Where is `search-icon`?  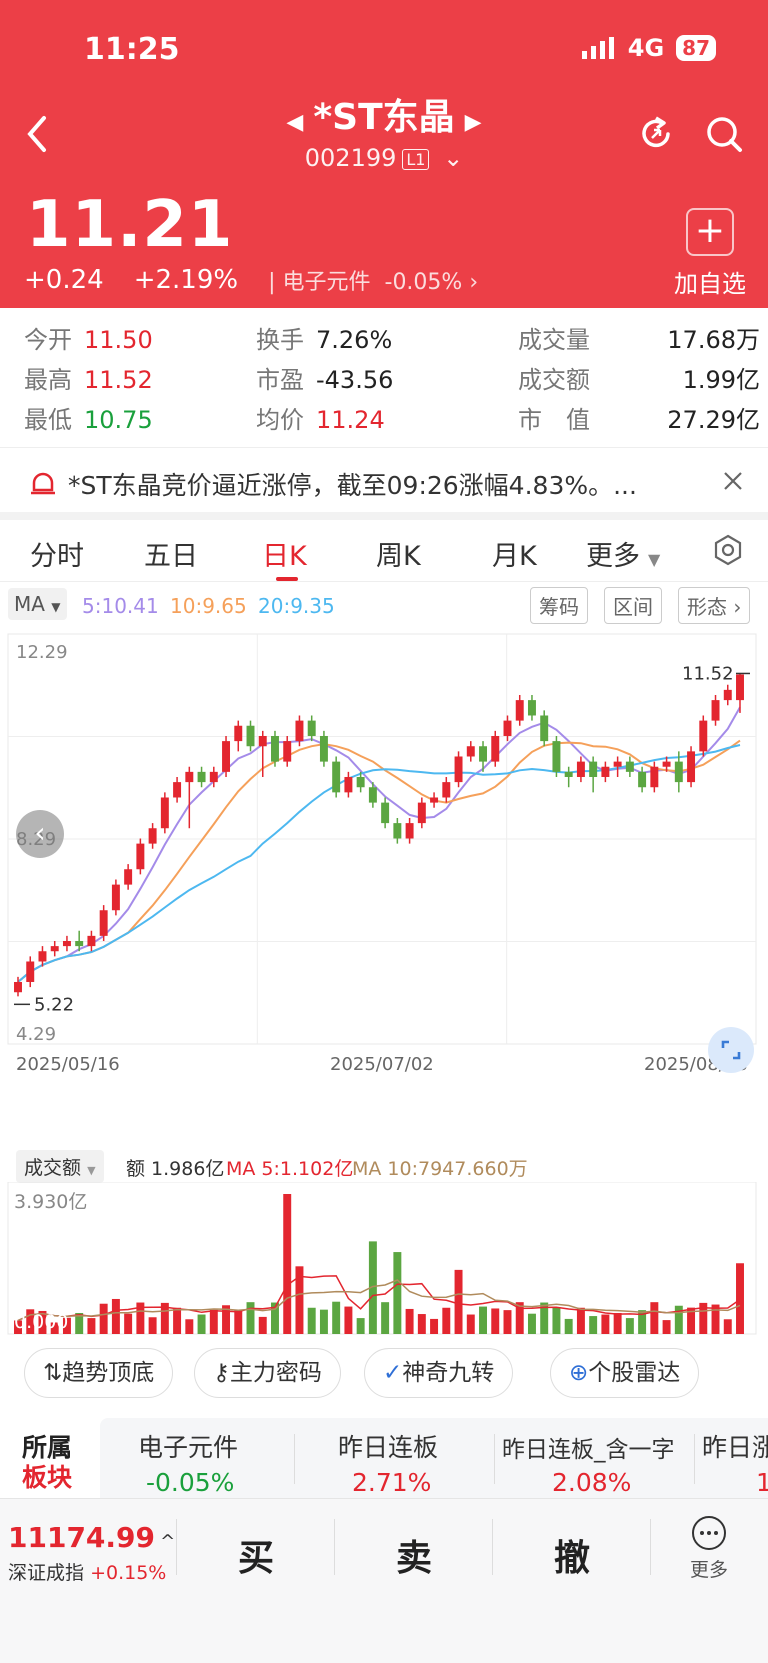
search-icon is located at coordinates (724, 134).